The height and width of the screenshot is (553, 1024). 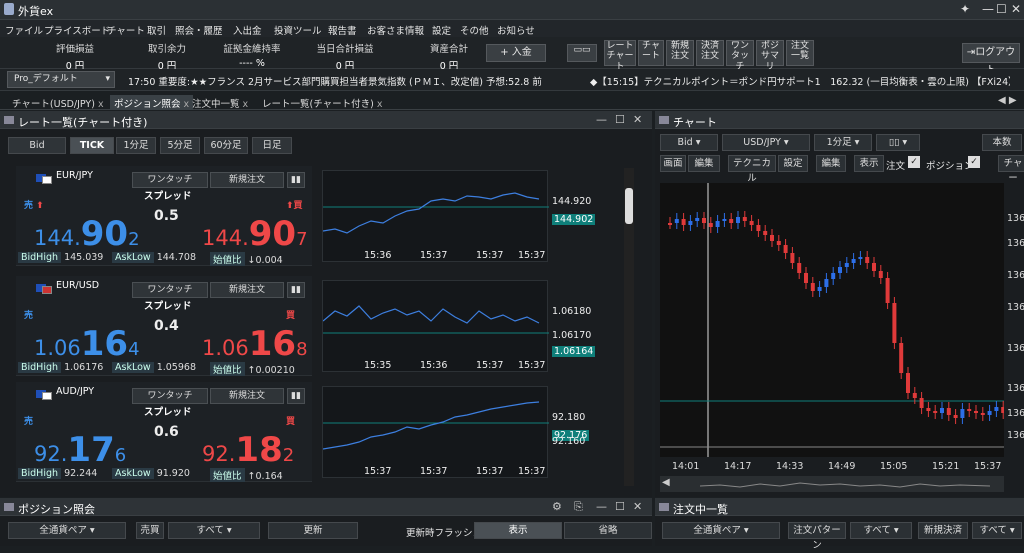 What do you see at coordinates (710, 53) in the screenshot?
I see `toolbar-close-order: 決済 注文` at bounding box center [710, 53].